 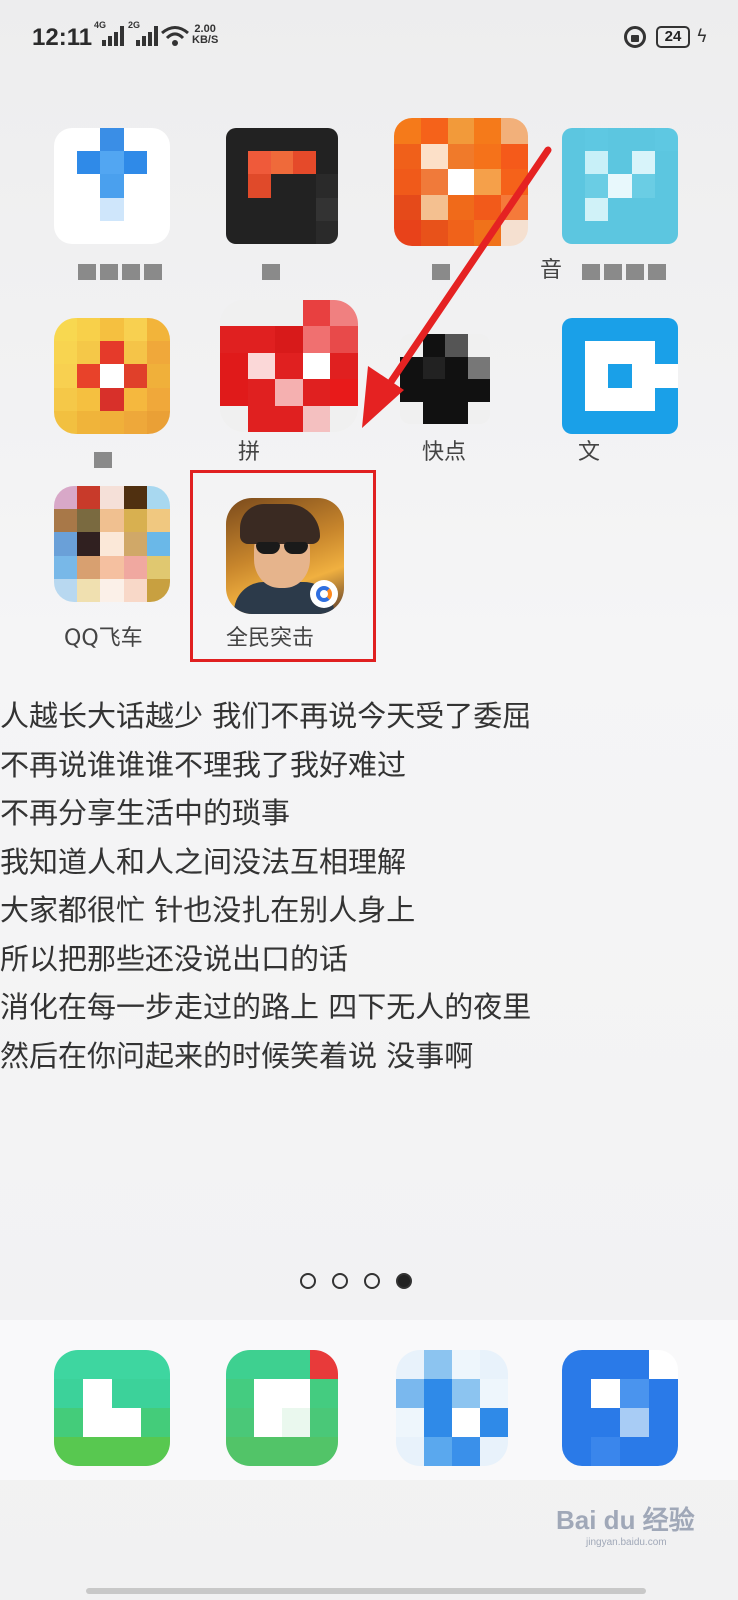 What do you see at coordinates (237, 1055) in the screenshot?
I see `lyric-line: 然后在你问起来的时候笑着说 没事啊` at bounding box center [237, 1055].